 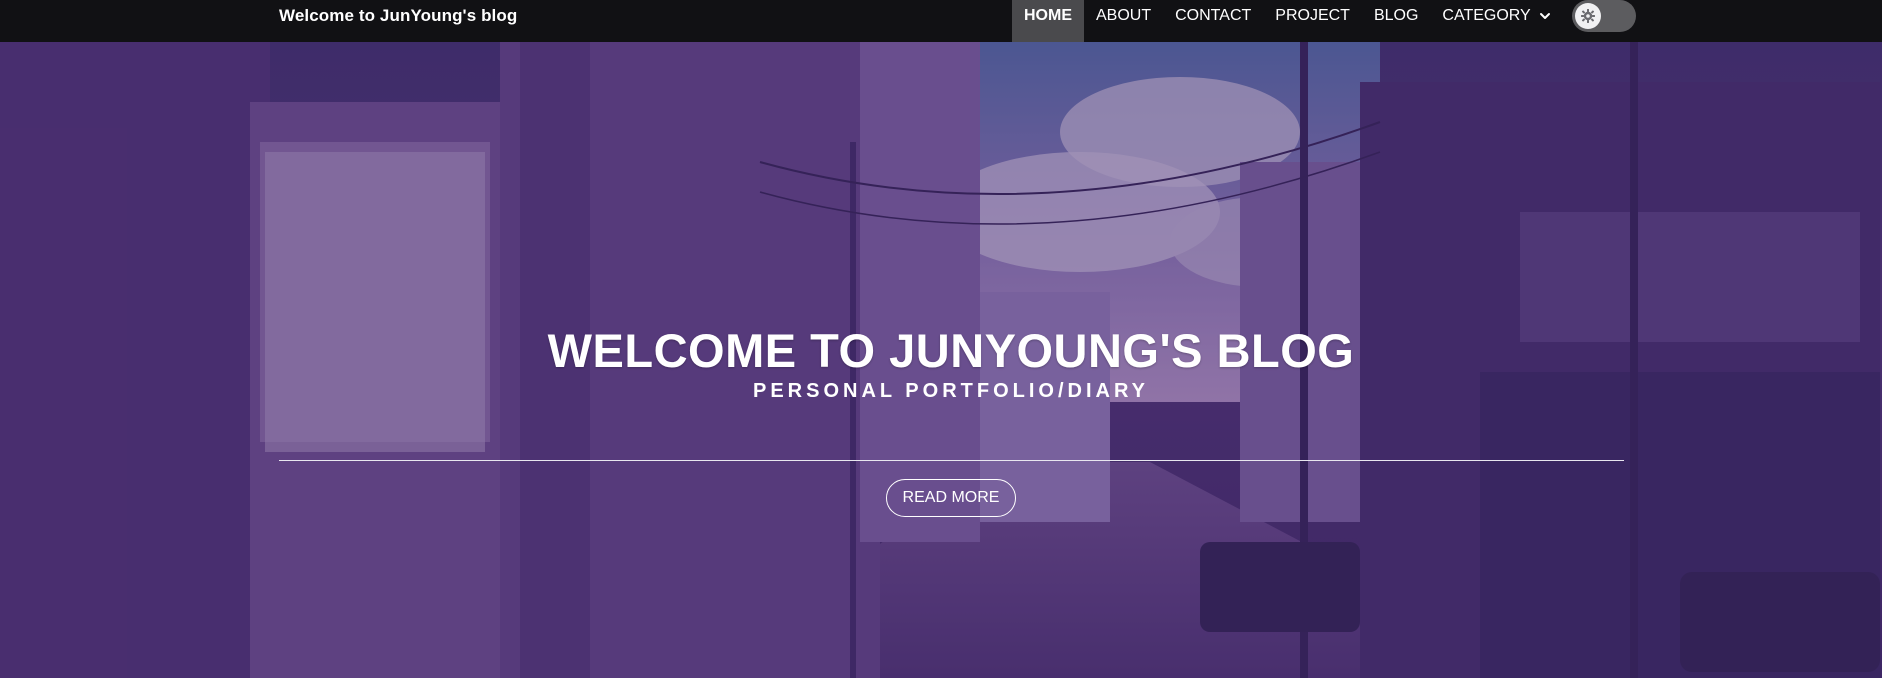 I want to click on nav-item-category-label: CATEGORY, so click(x=1486, y=15).